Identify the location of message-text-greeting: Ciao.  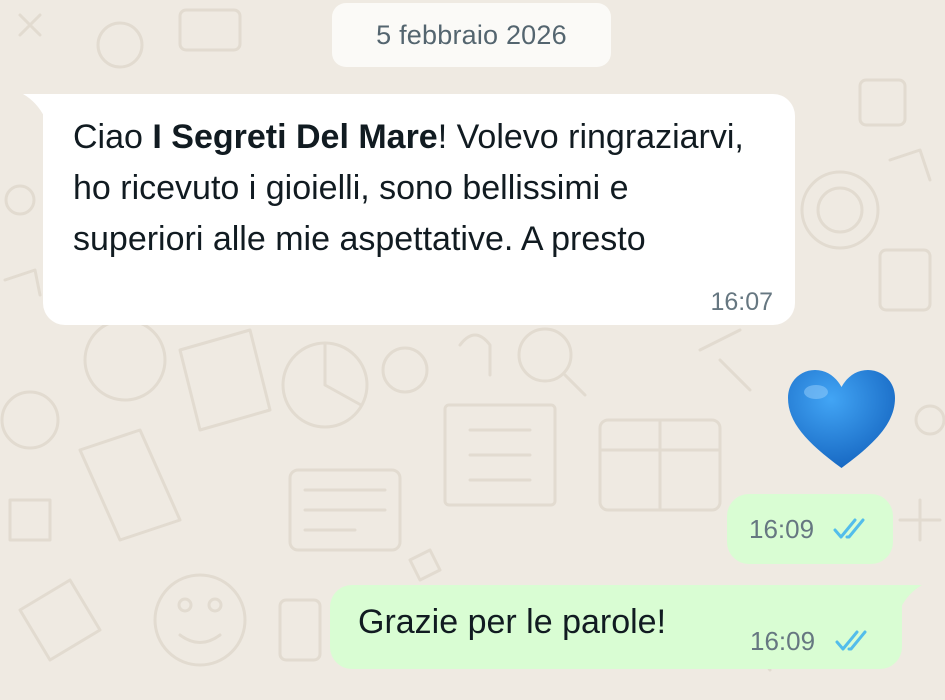
(113, 137).